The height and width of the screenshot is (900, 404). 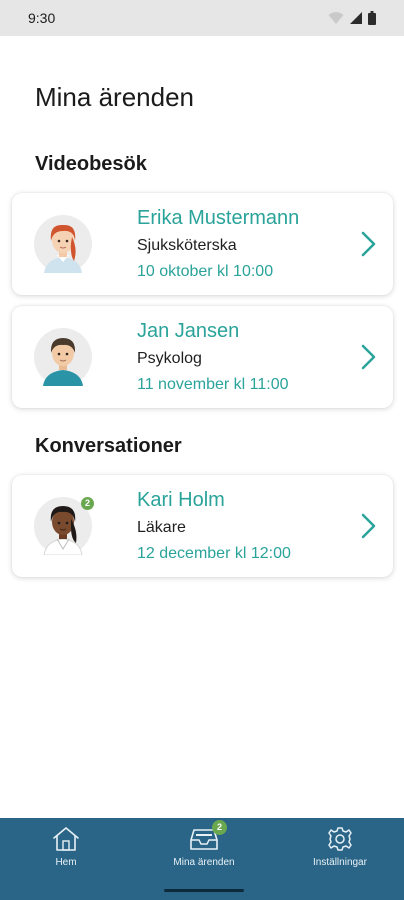 I want to click on battery-icon, so click(x=372, y=18).